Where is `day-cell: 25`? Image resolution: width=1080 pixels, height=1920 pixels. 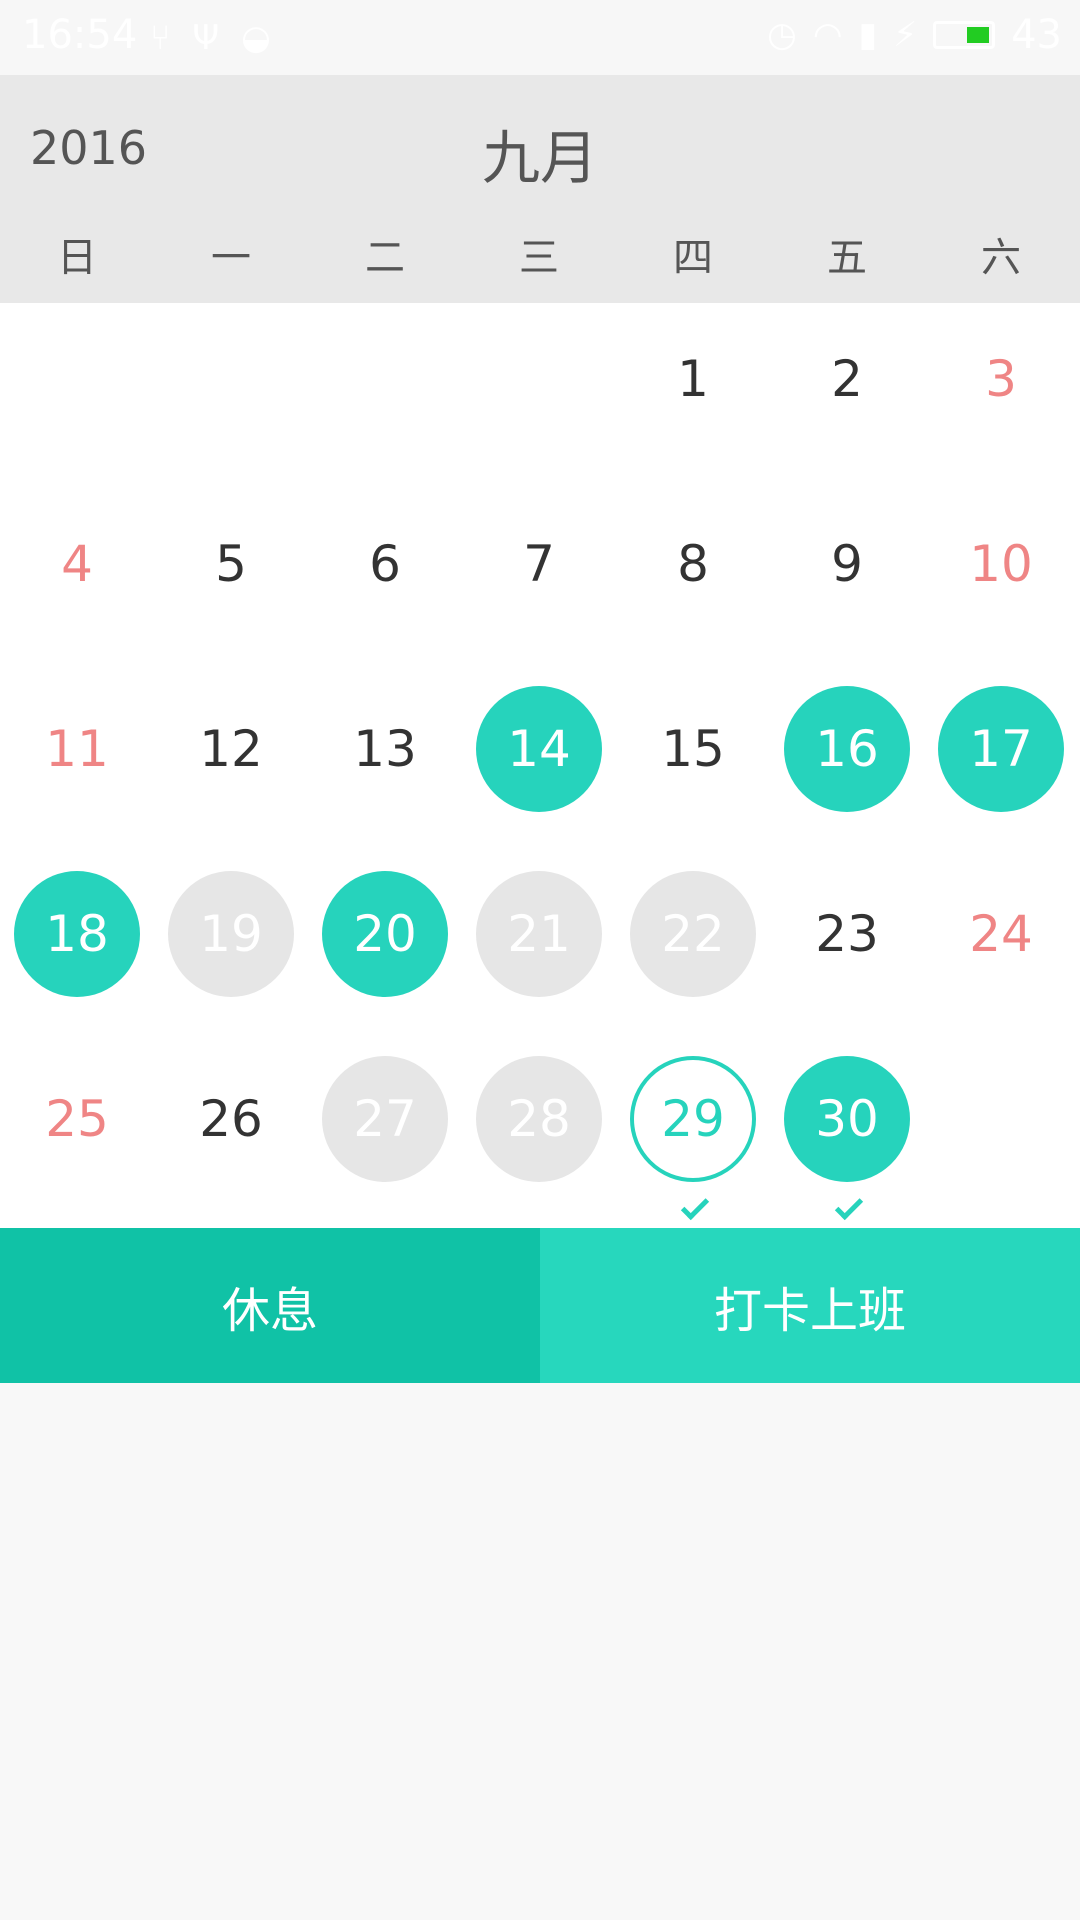
day-cell: 25 is located at coordinates (77, 1119).